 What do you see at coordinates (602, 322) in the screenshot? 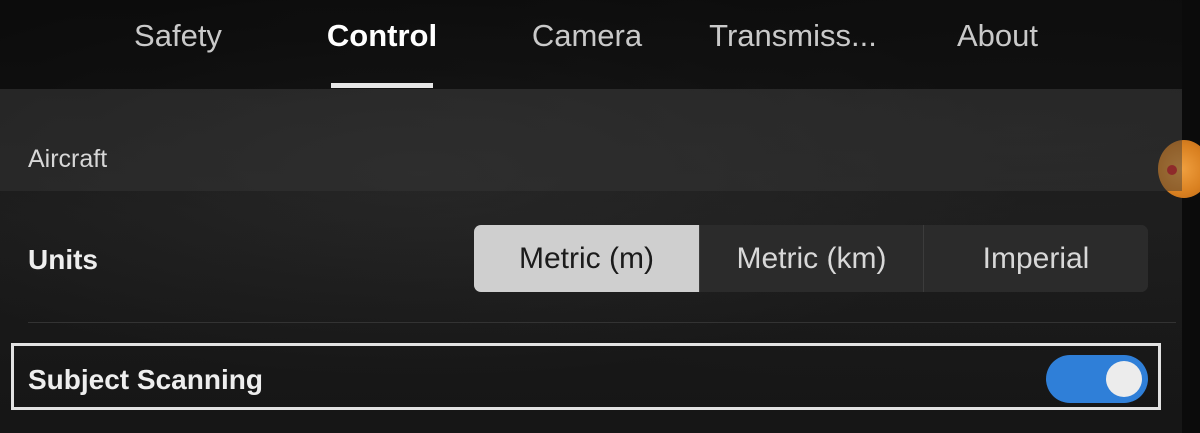
I see `row-divider` at bounding box center [602, 322].